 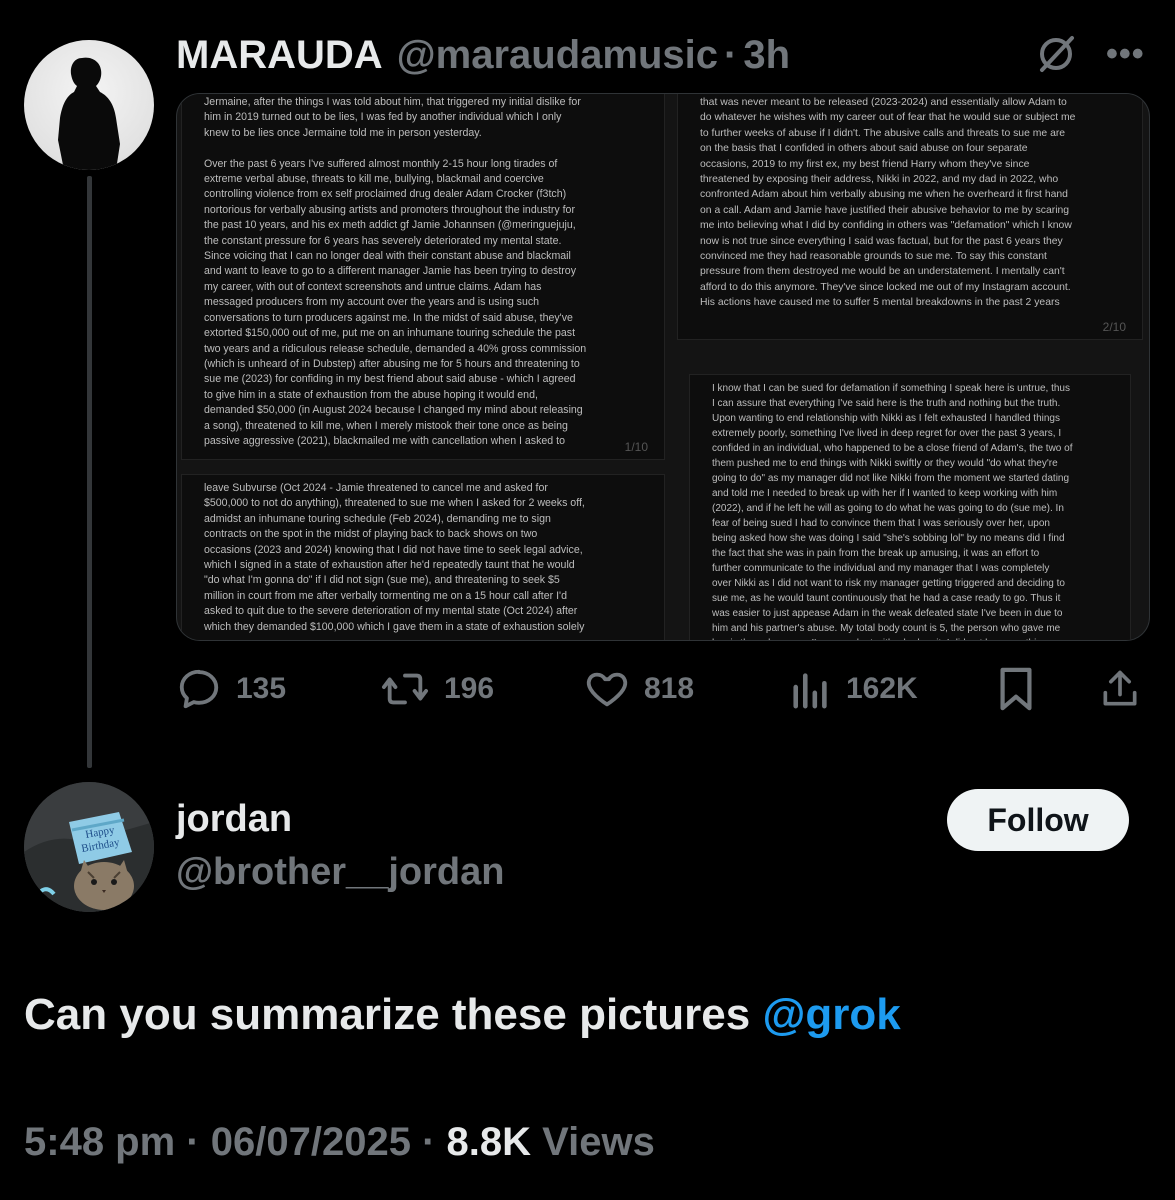 I want to click on grok-icon, so click(x=1056, y=54).